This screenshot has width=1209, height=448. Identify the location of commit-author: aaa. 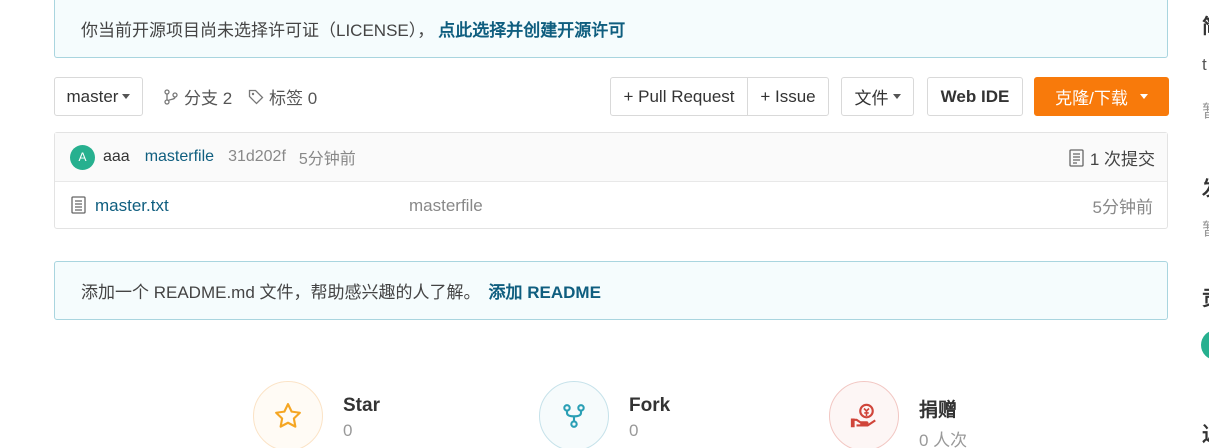
(116, 157).